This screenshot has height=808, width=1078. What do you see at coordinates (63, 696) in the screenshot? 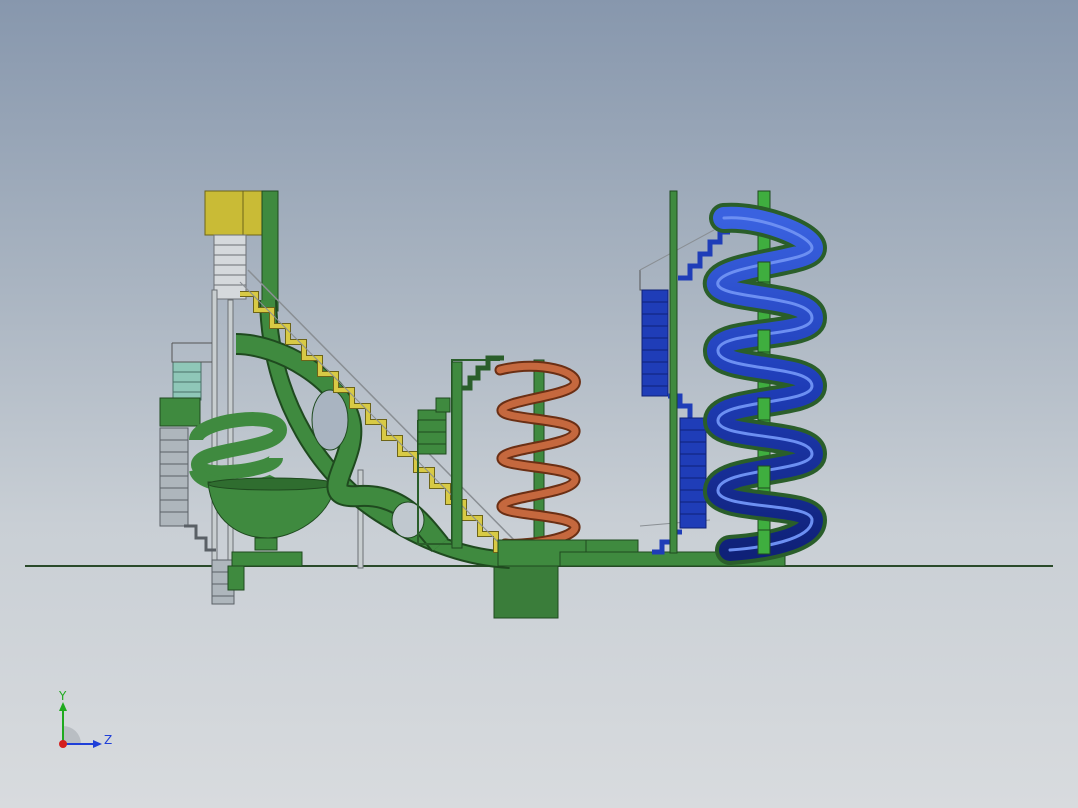
I see `y-axis-label: Y` at bounding box center [63, 696].